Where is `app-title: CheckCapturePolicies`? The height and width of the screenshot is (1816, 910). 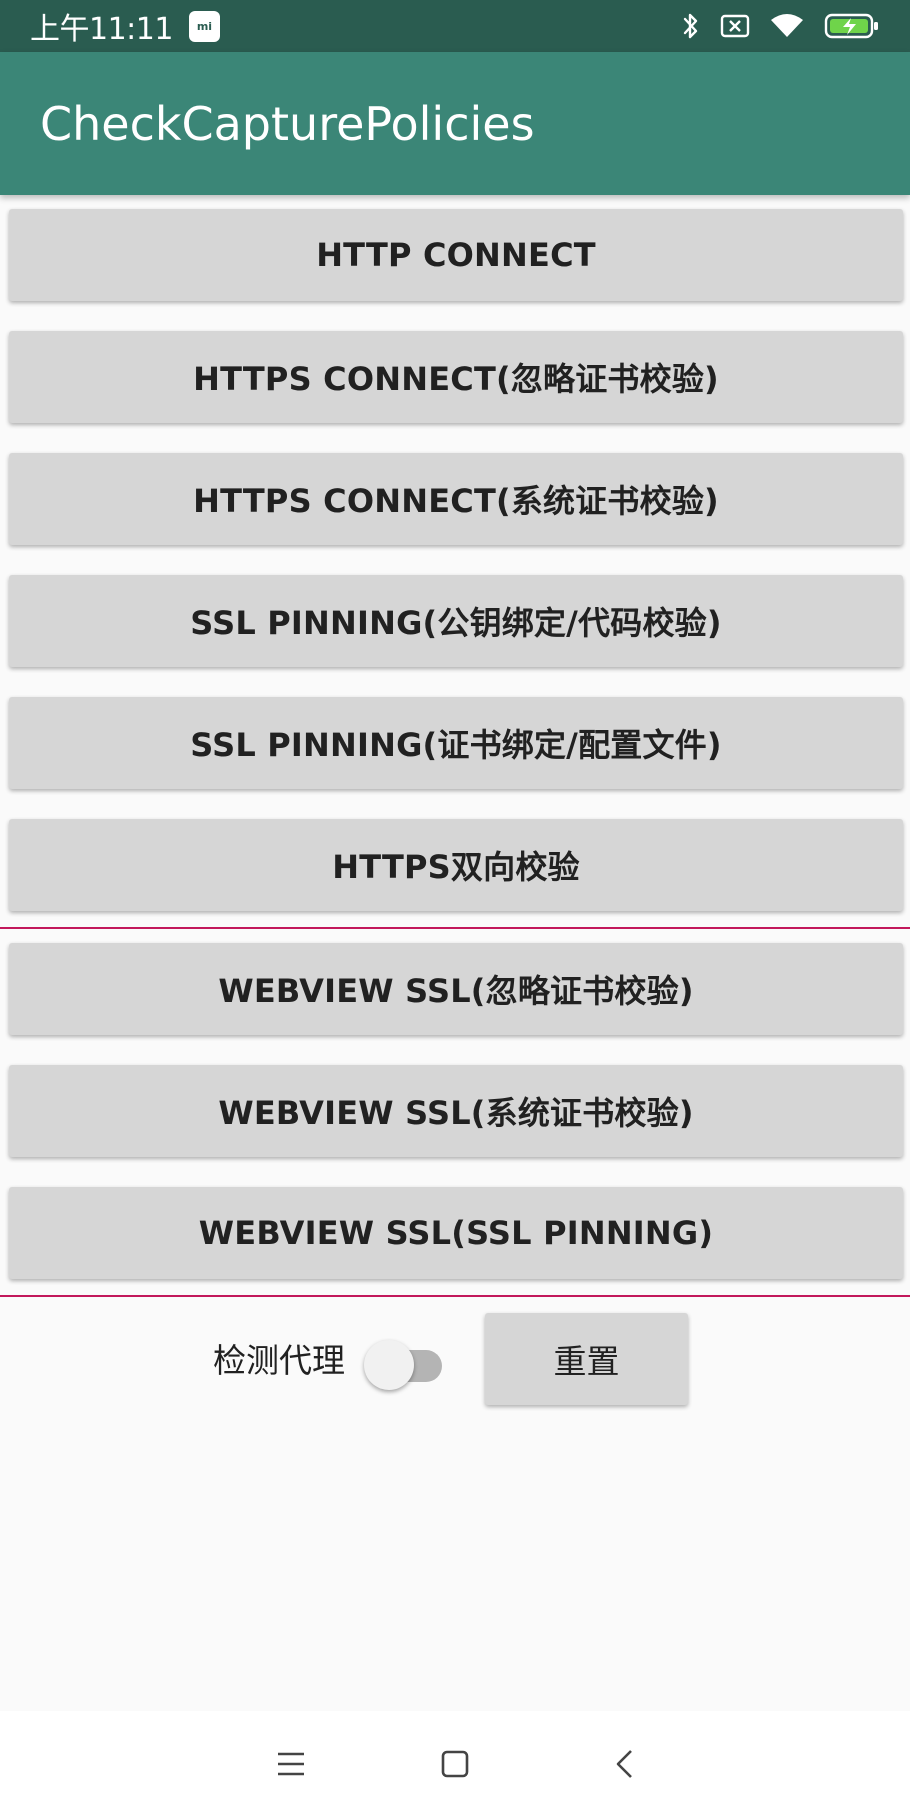 app-title: CheckCapturePolicies is located at coordinates (287, 123).